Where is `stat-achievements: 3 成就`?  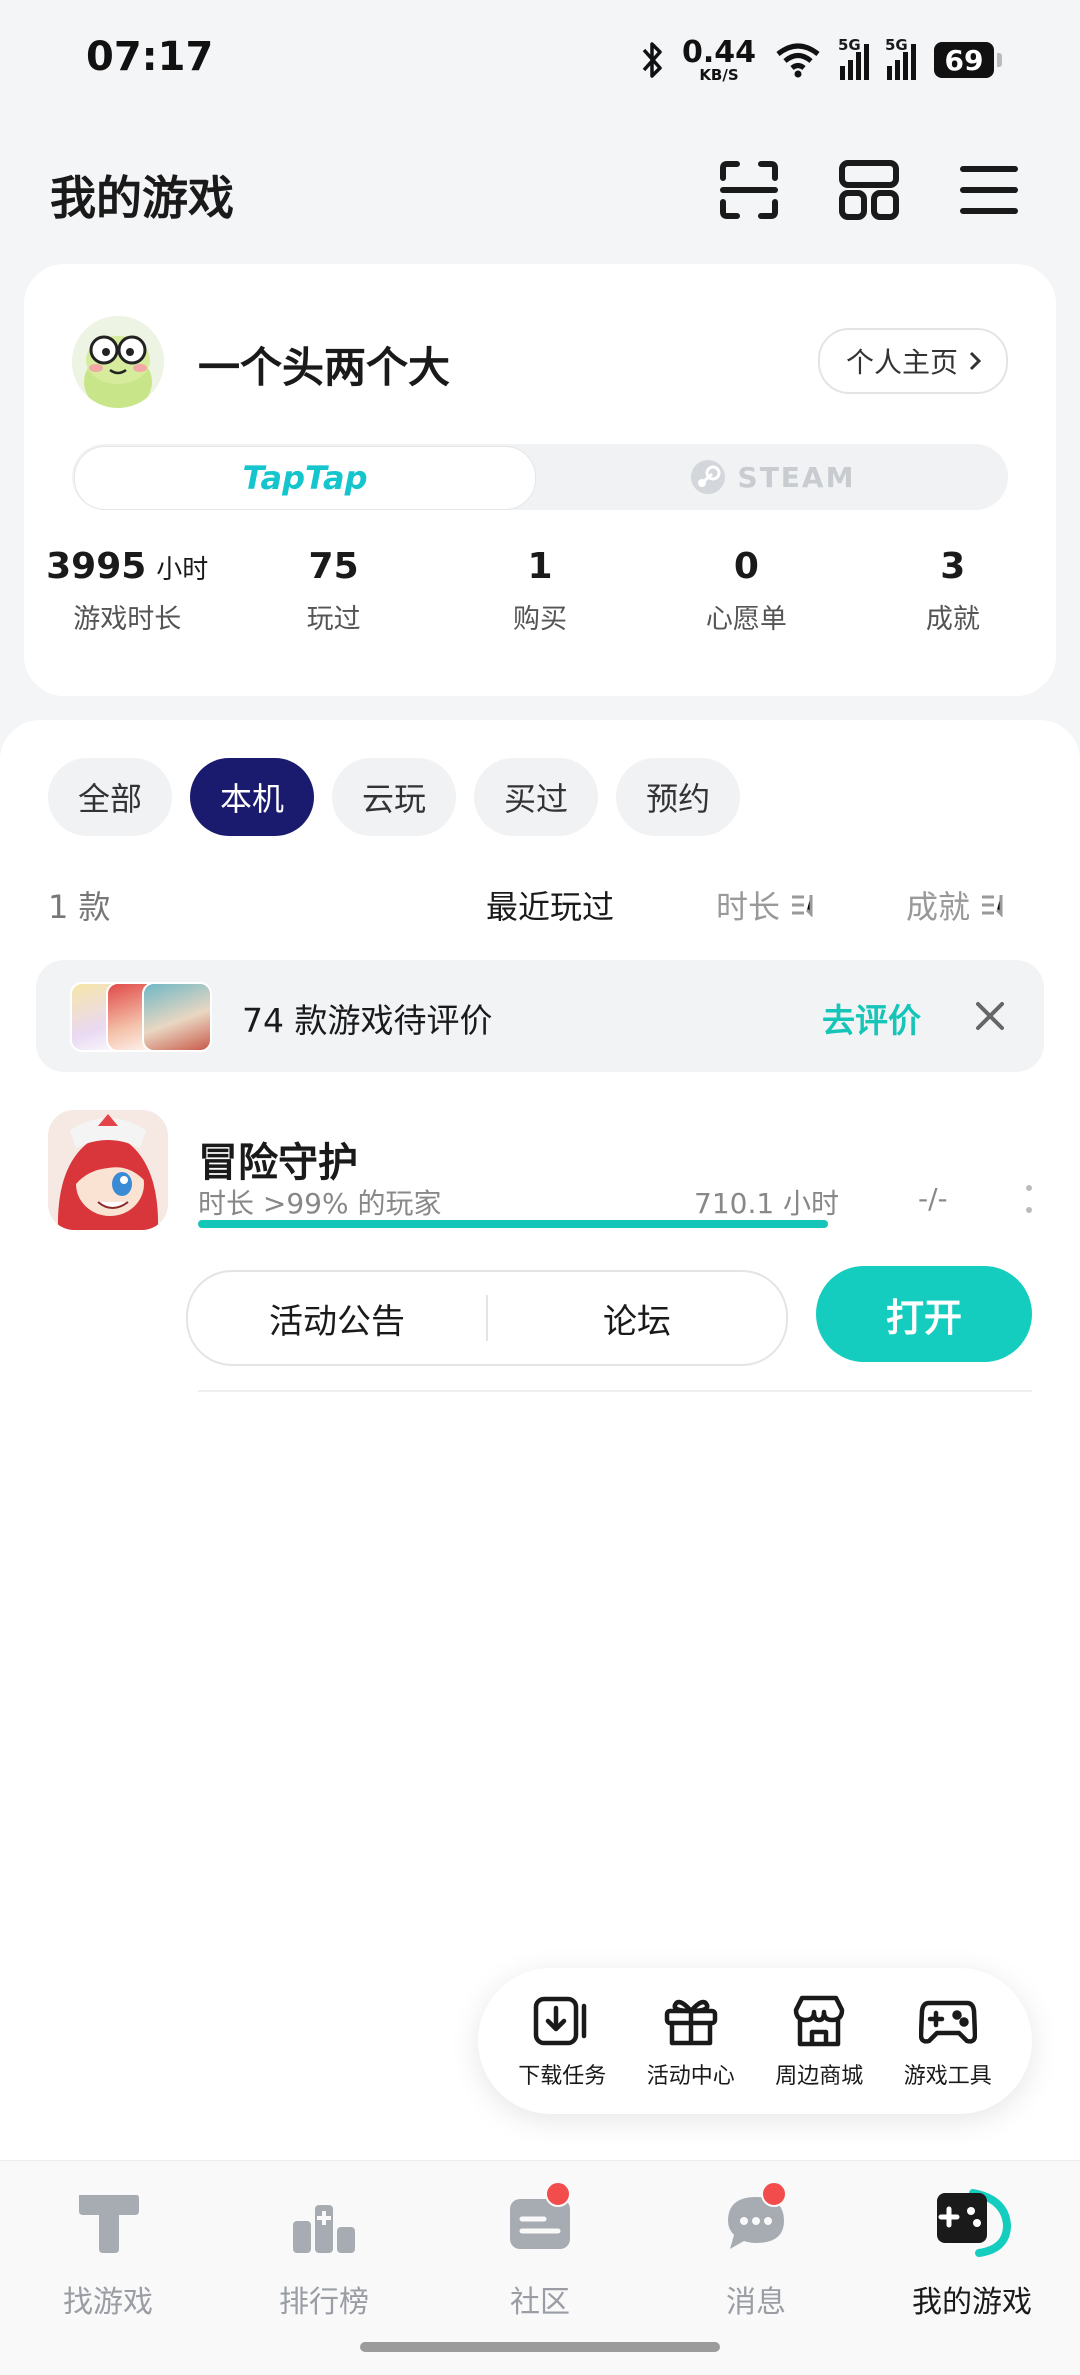 stat-achievements: 3 成就 is located at coordinates (953, 591).